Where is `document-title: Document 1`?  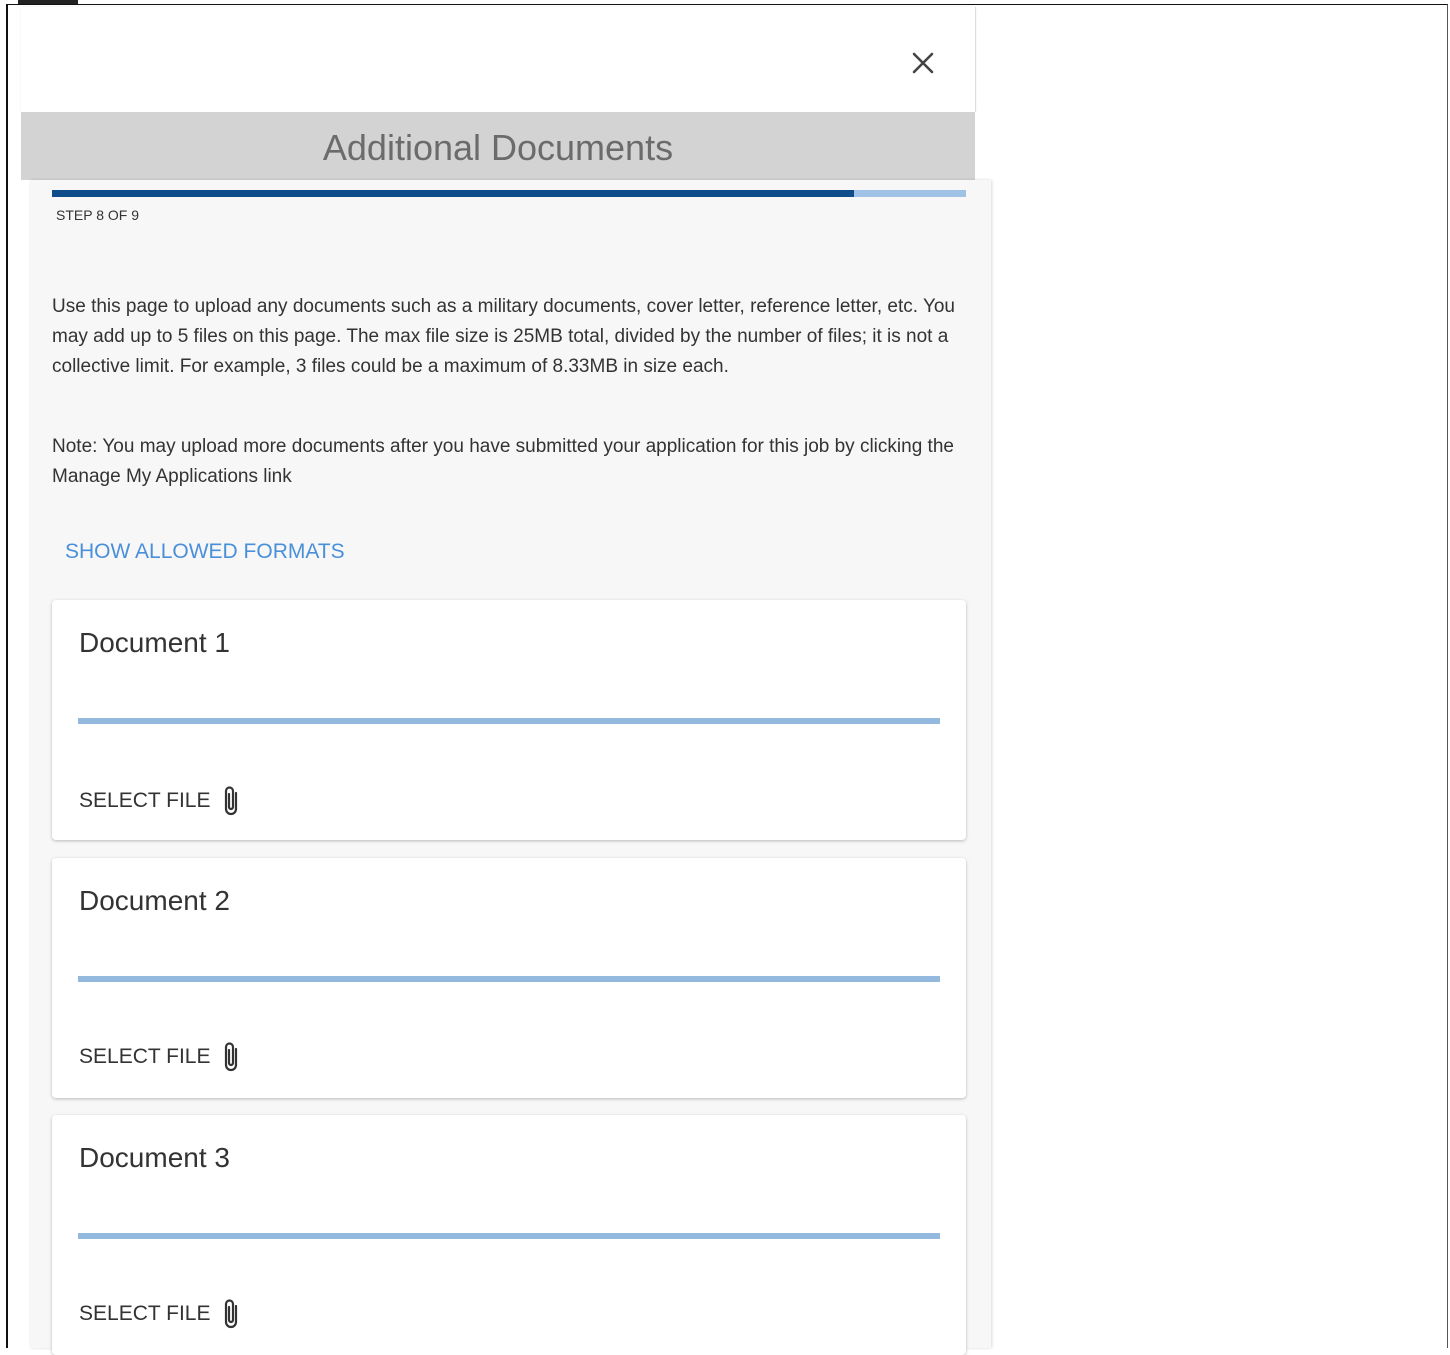
document-title: Document 1 is located at coordinates (154, 642).